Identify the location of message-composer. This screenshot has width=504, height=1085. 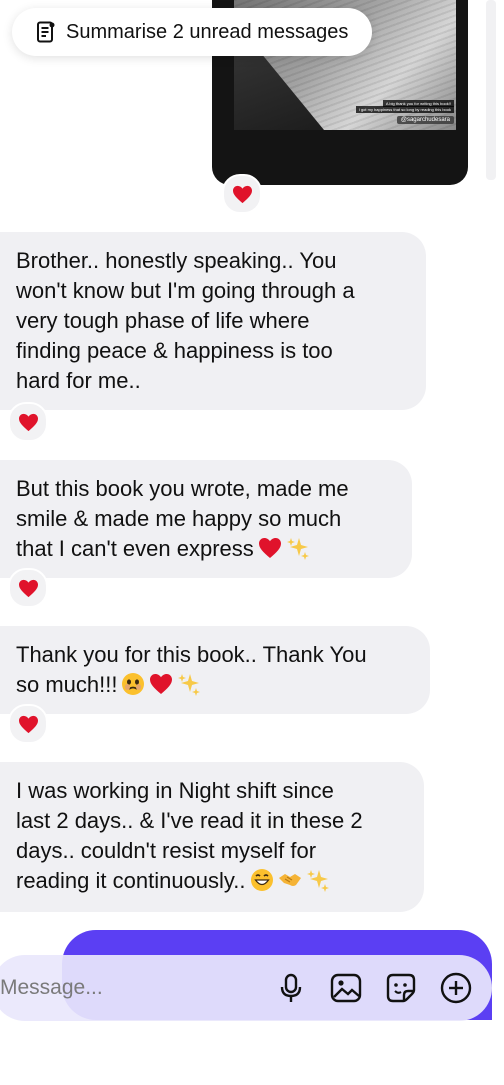
(246, 988).